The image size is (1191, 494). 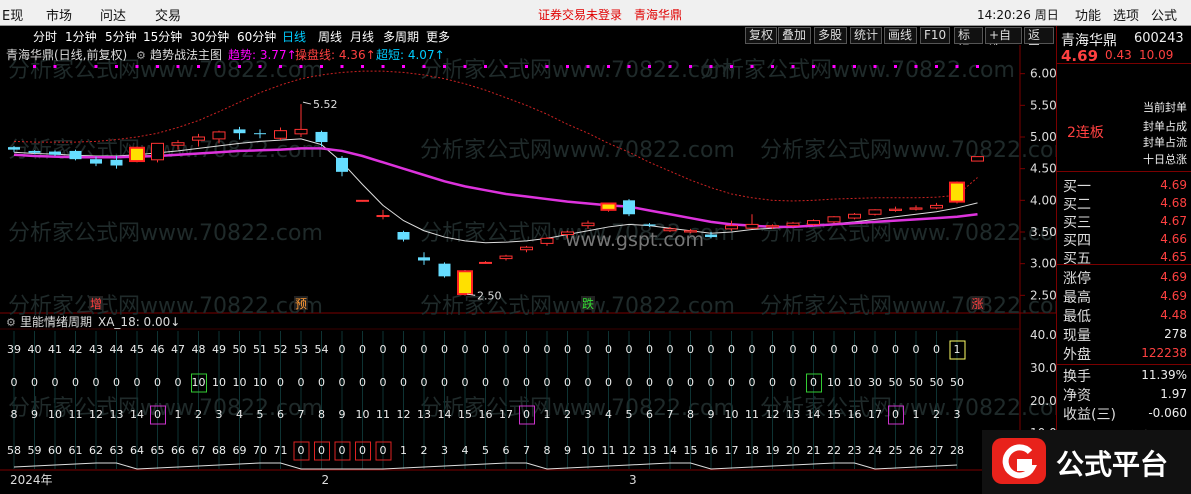 What do you see at coordinates (137, 414) in the screenshot?
I see `sub-cell: 14` at bounding box center [137, 414].